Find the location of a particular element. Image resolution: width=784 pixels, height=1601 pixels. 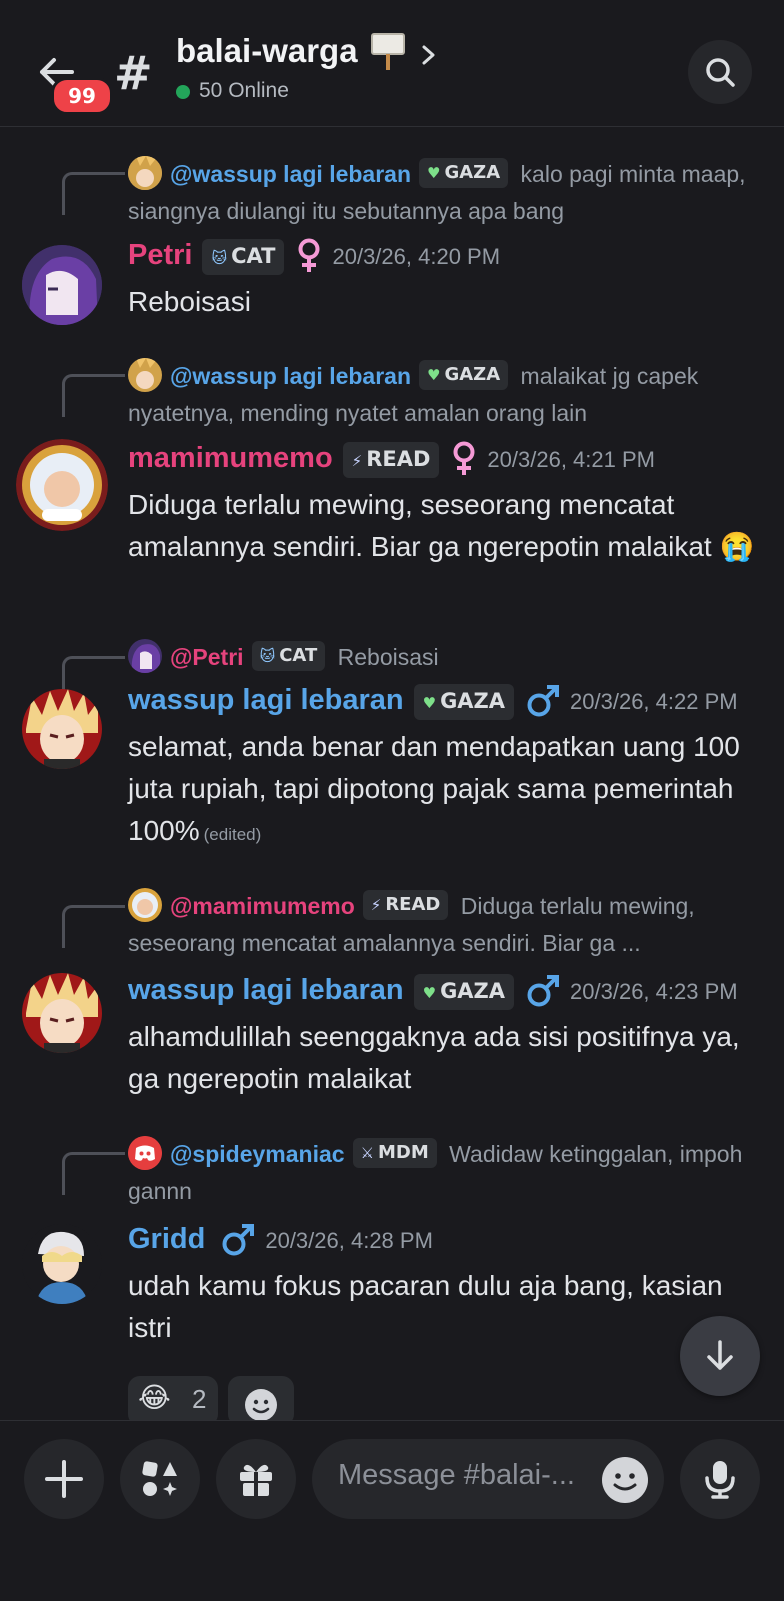

reply-preview: @Petri 🐱 CAT Reboisasi is located at coordinates (448, 657).